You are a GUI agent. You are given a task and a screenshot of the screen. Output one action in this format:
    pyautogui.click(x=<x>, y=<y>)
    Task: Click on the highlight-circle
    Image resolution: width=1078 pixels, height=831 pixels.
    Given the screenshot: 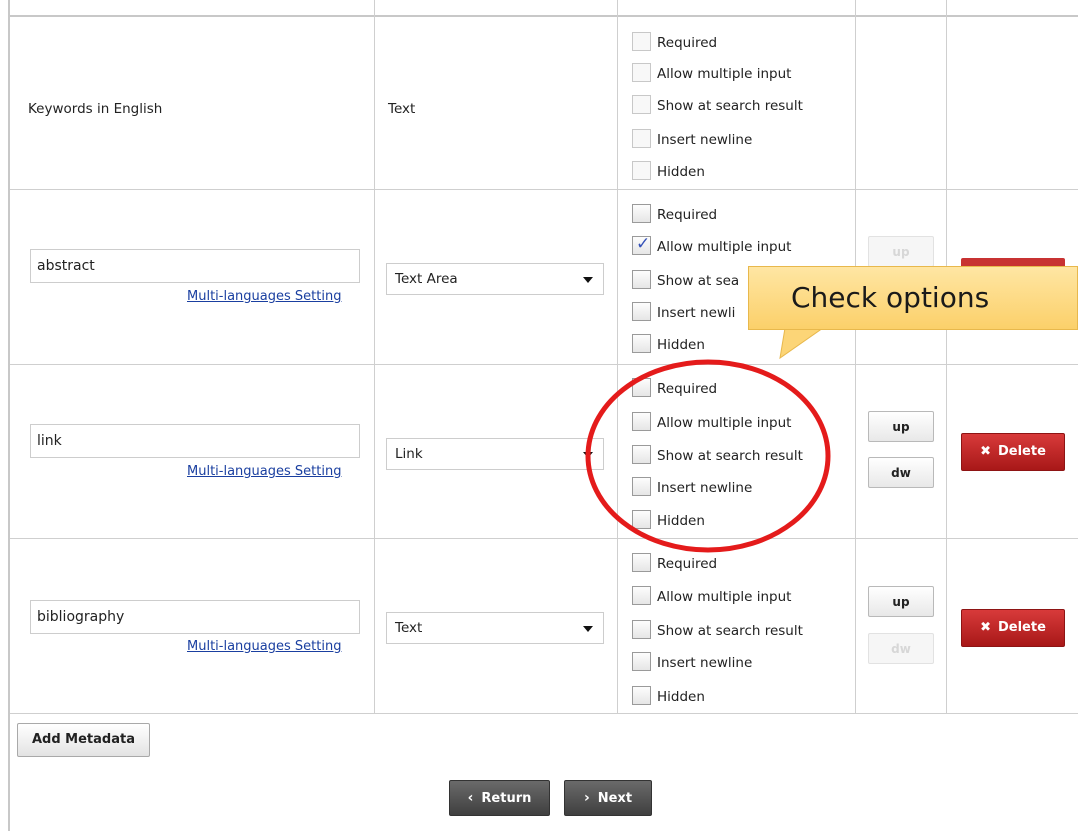 What is the action you would take?
    pyautogui.click(x=708, y=456)
    